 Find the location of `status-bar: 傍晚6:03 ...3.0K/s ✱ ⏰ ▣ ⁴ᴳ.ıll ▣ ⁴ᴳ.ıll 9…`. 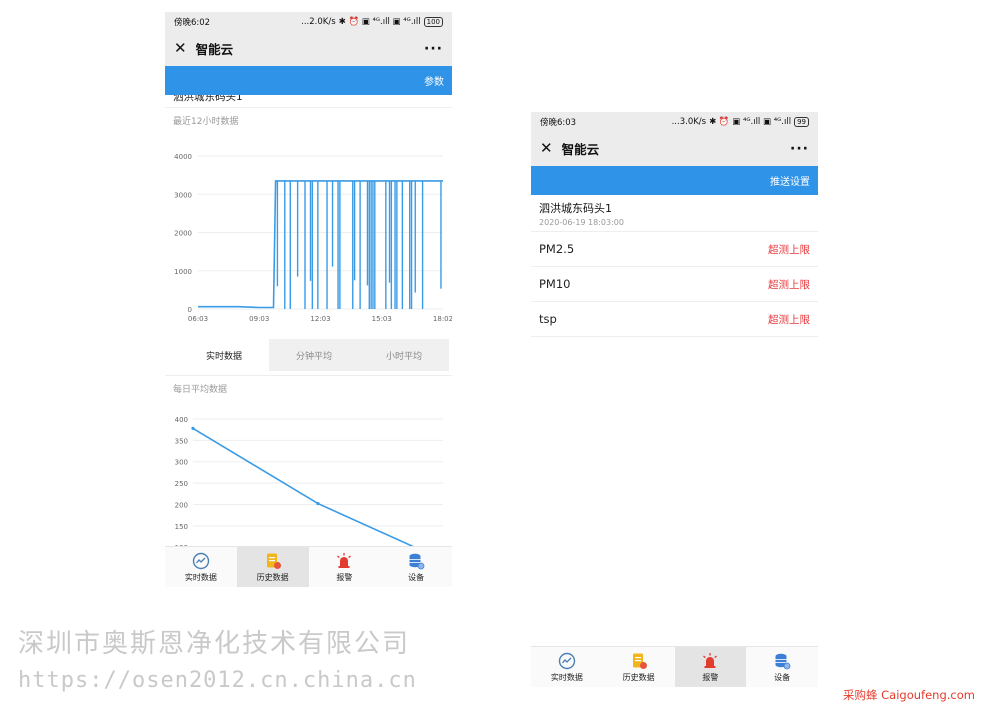

status-bar: 傍晚6:03 ...3.0K/s ✱ ⏰ ▣ ⁴ᴳ.ıll ▣ ⁴ᴳ.ıll 9… is located at coordinates (674, 121).